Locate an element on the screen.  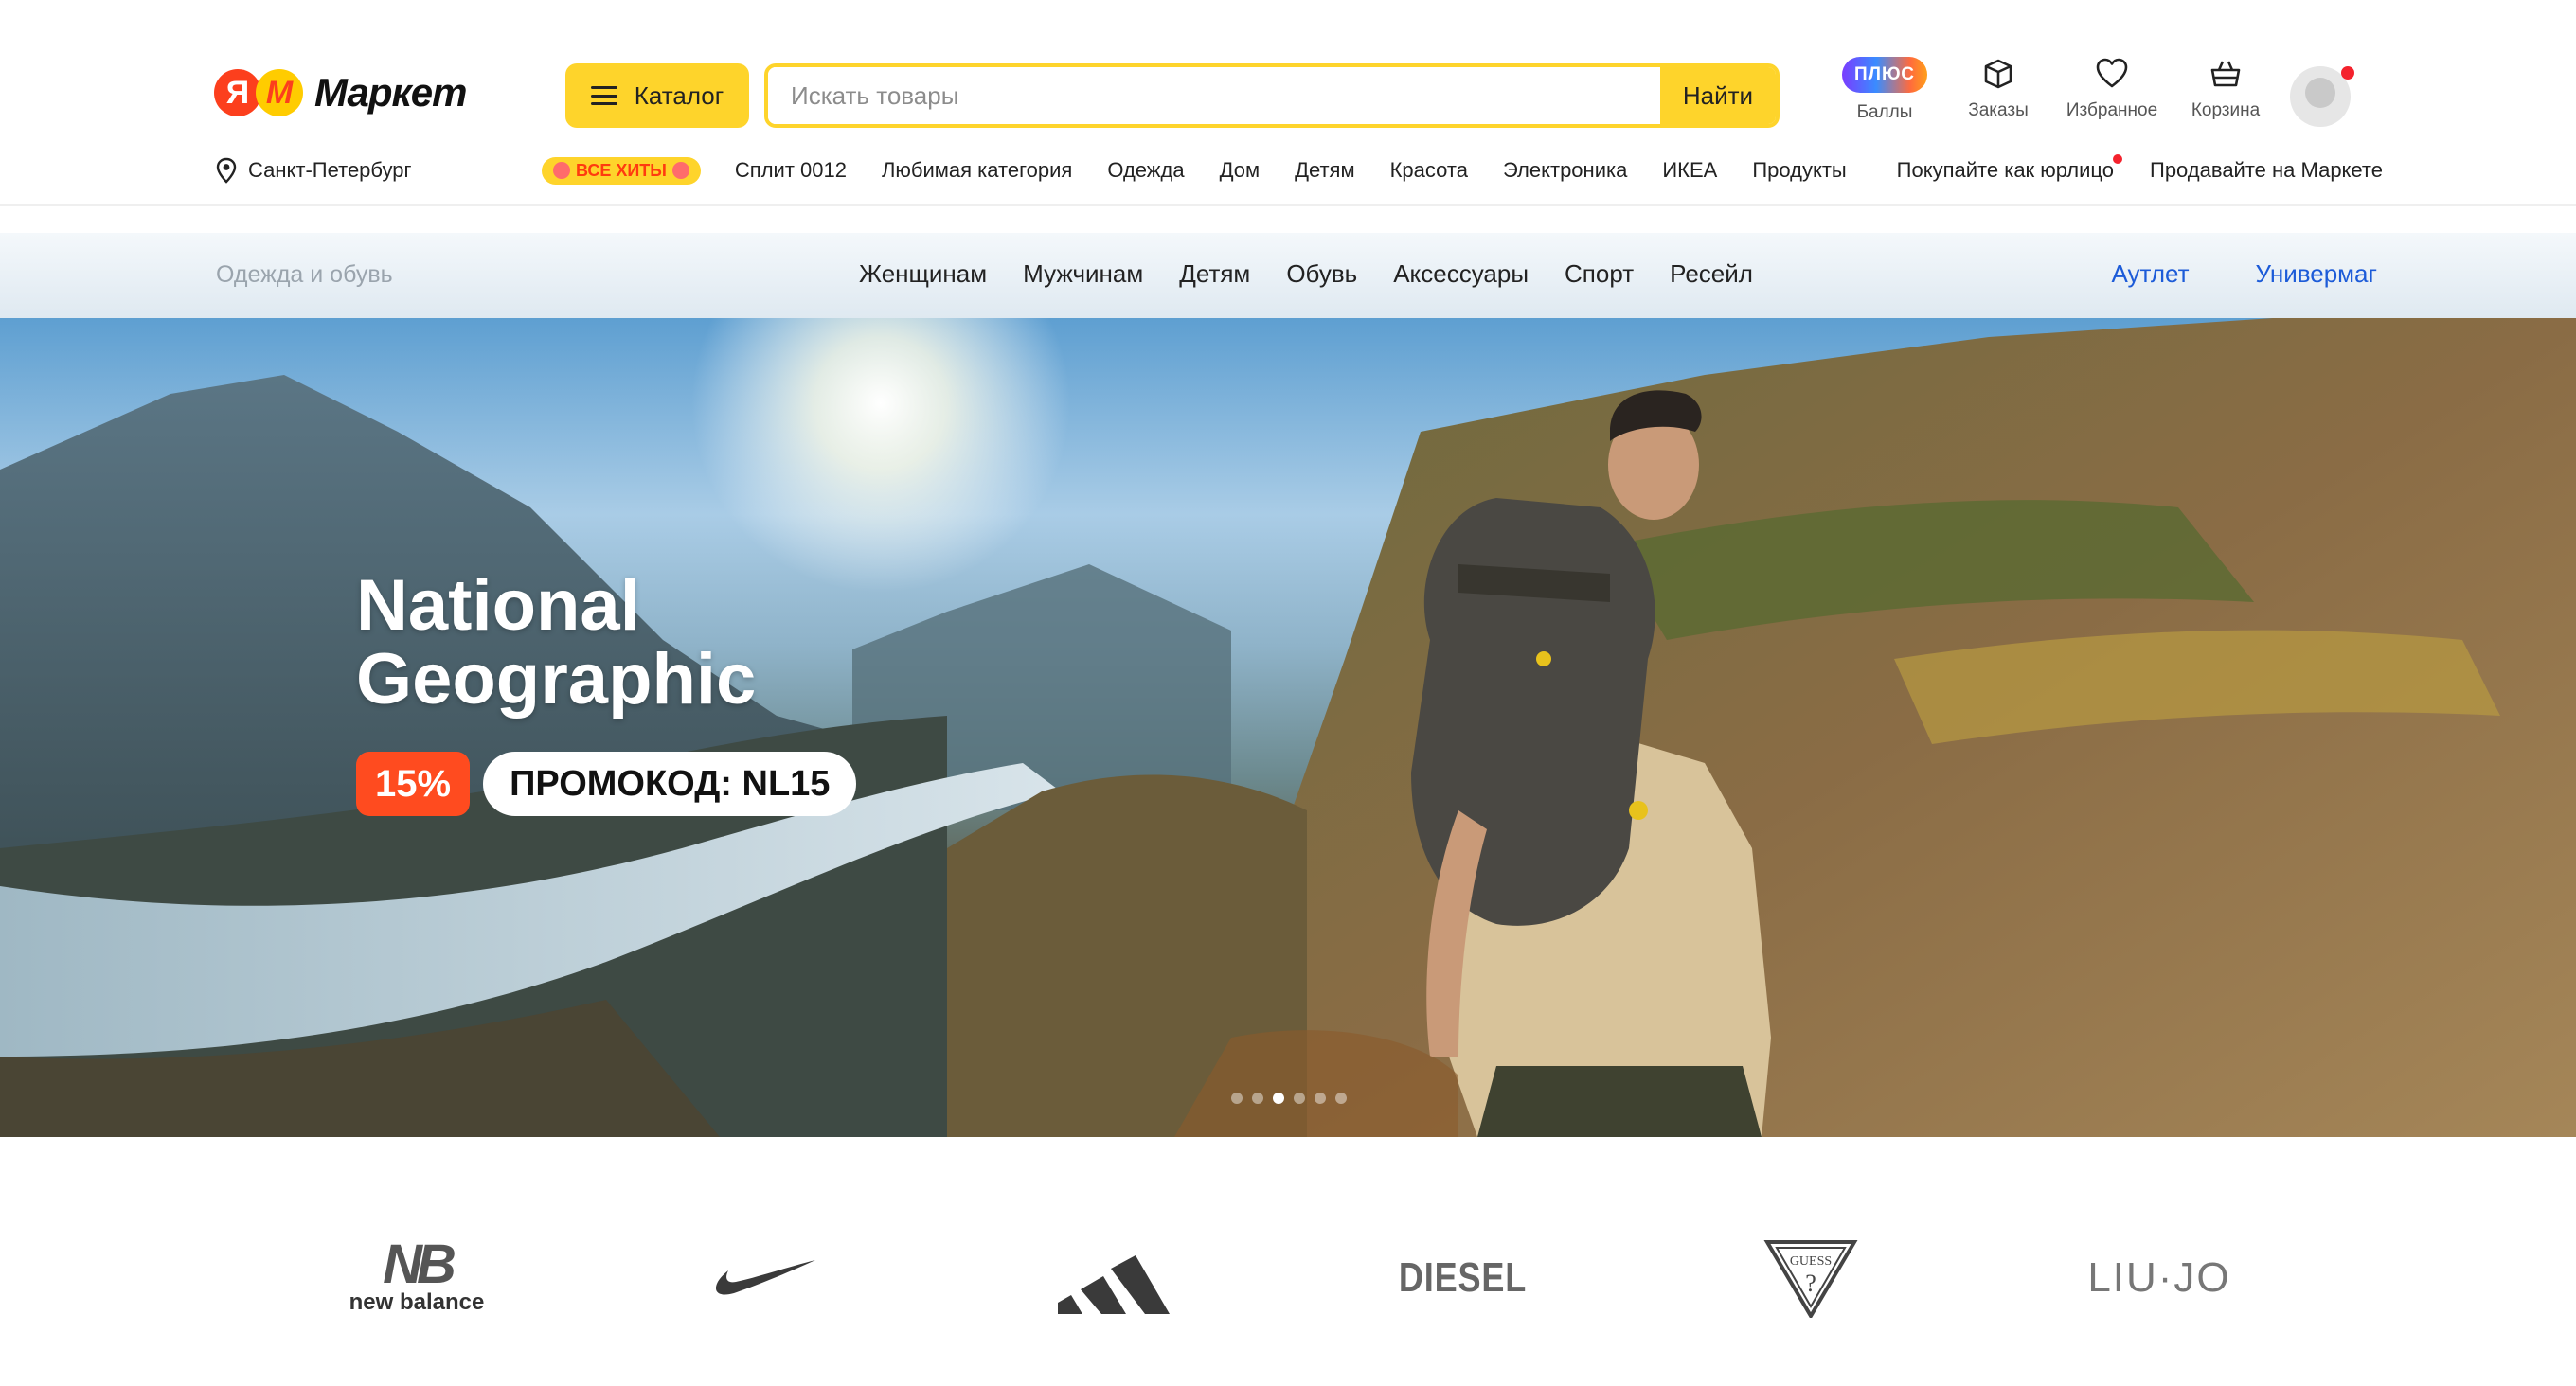
orders-button: Заказы is located at coordinates (1998, 90).